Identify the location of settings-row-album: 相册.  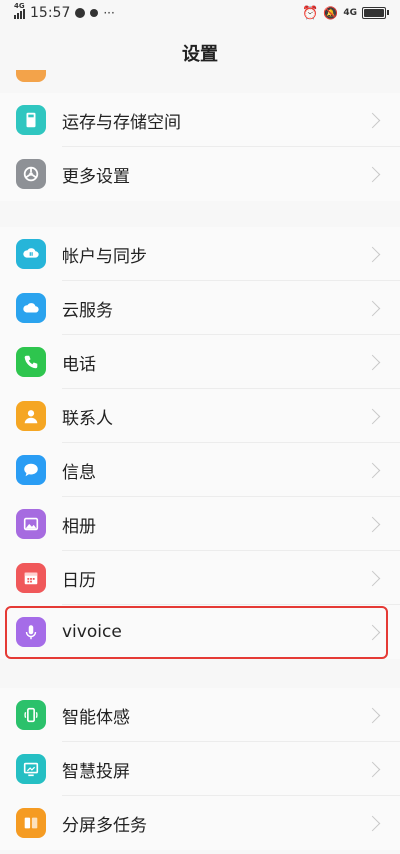
(200, 524).